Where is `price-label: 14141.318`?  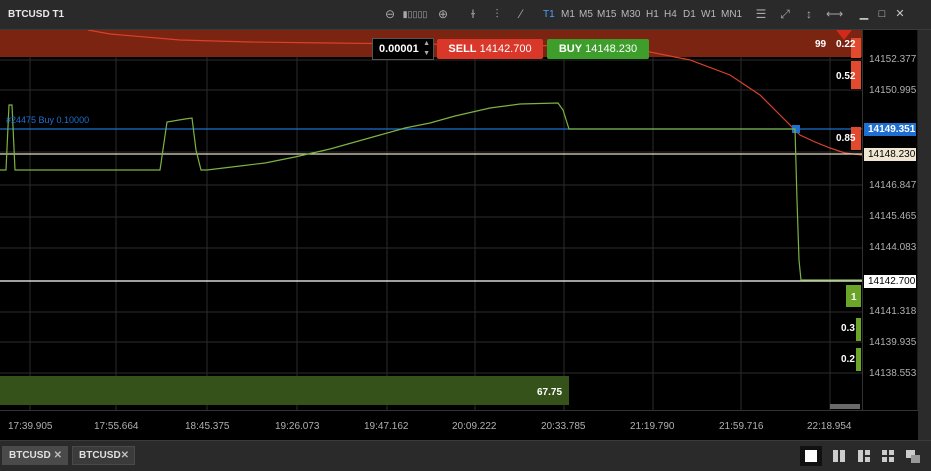
price-label: 14141.318 is located at coordinates (893, 311).